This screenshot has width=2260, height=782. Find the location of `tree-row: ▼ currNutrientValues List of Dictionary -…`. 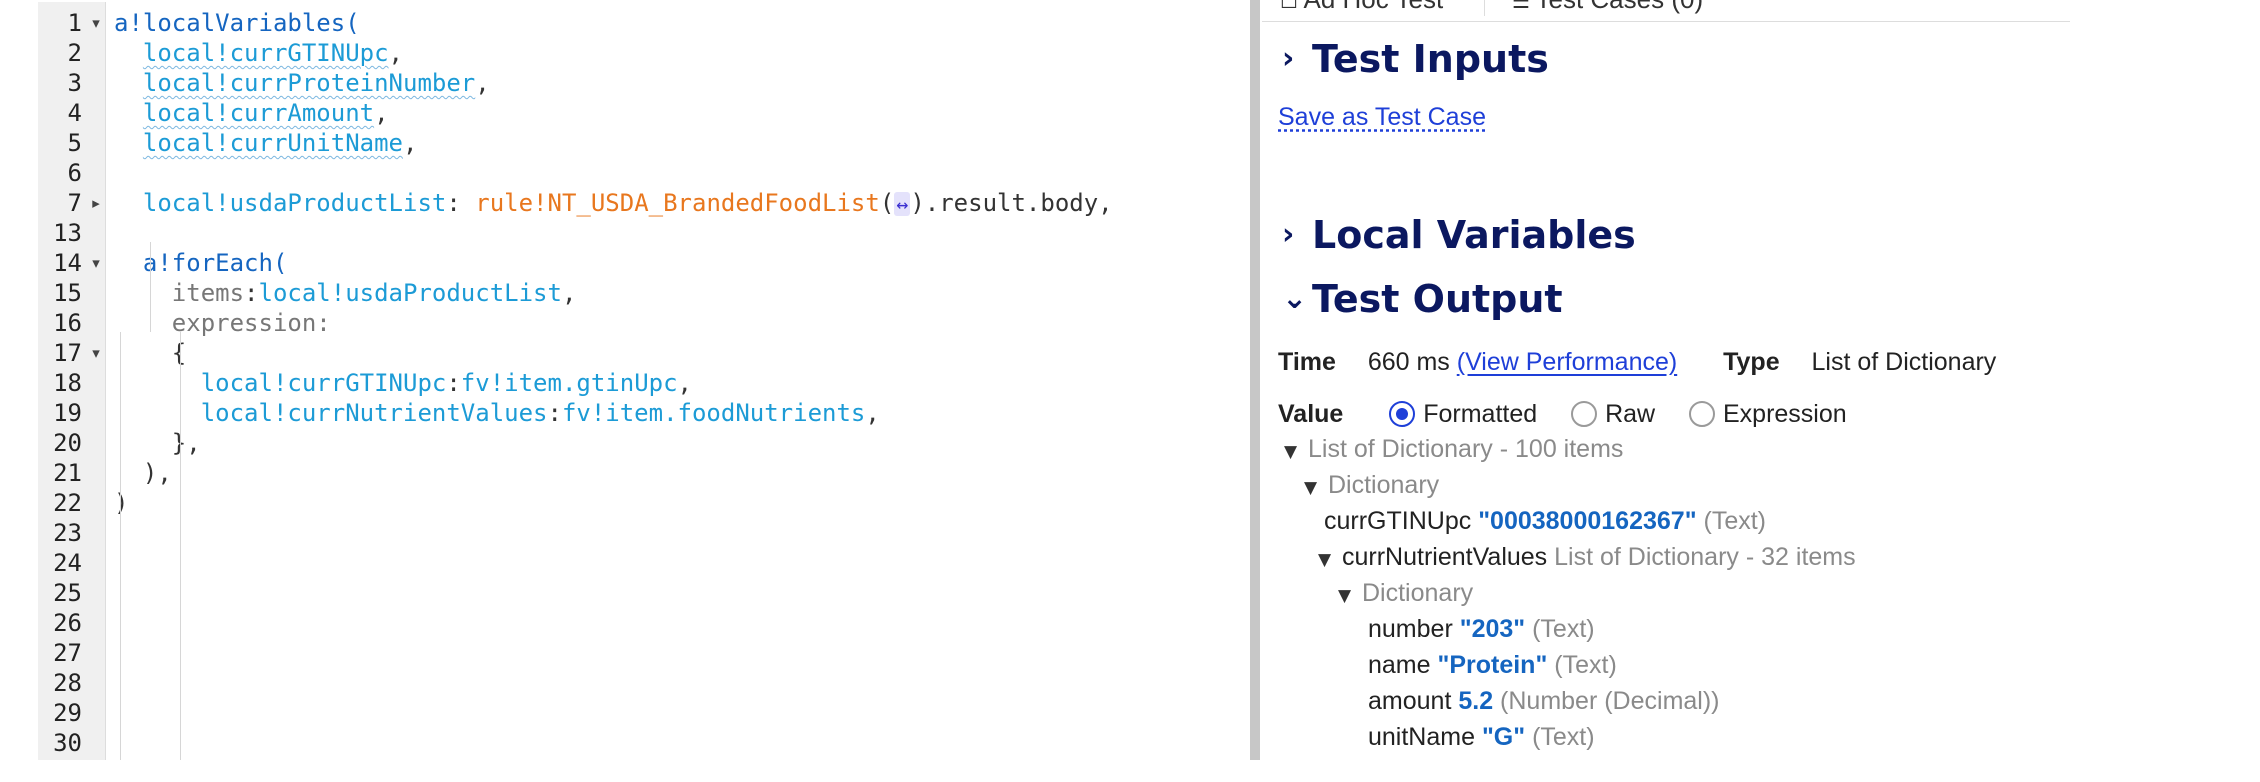

tree-row: ▼ currNutrientValues List of Dictionary -… is located at coordinates (1587, 557).